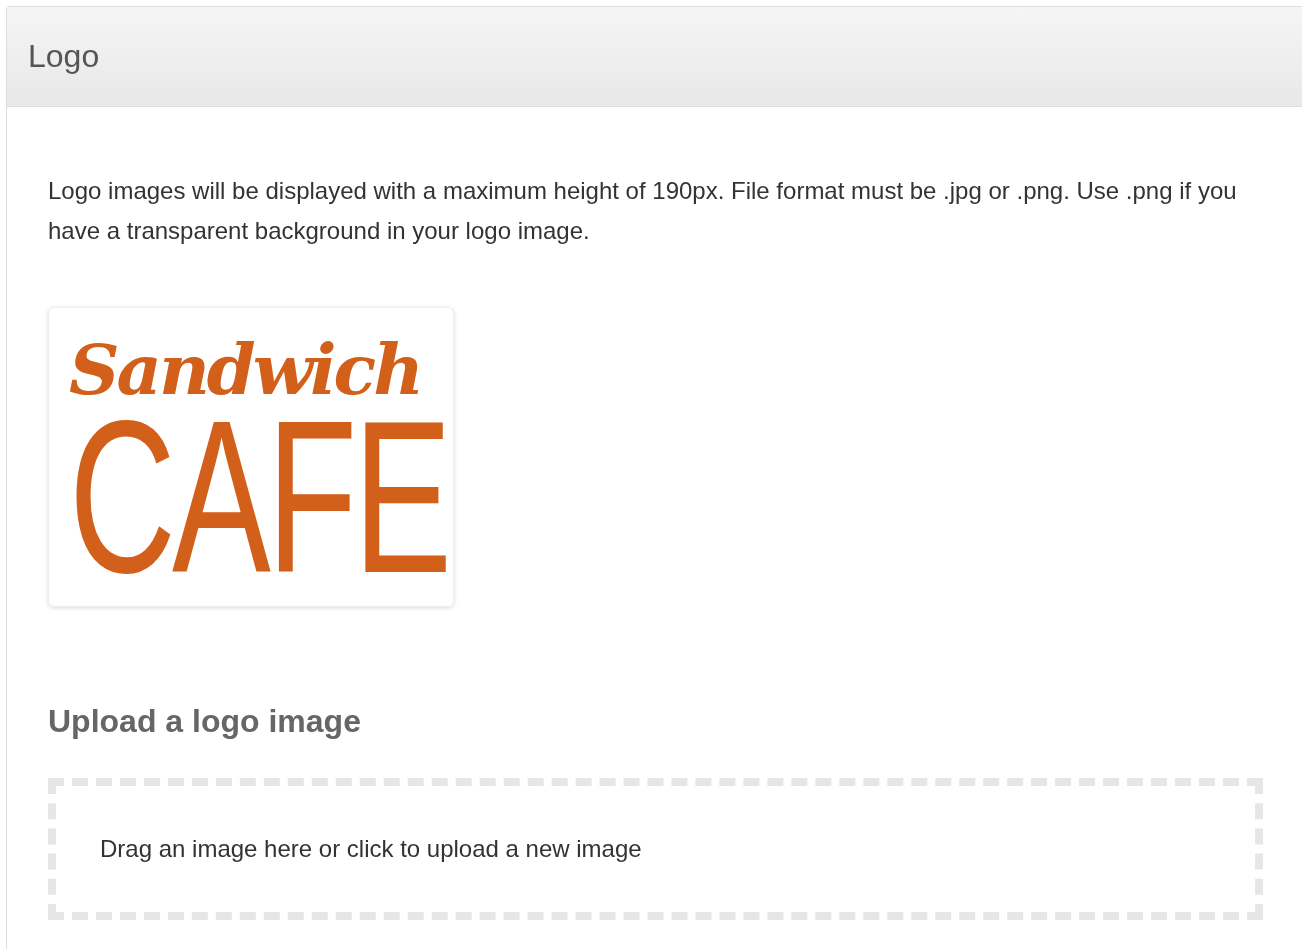 The height and width of the screenshot is (949, 1302). What do you see at coordinates (259, 497) in the screenshot?
I see `logo-block-text: CAFE` at bounding box center [259, 497].